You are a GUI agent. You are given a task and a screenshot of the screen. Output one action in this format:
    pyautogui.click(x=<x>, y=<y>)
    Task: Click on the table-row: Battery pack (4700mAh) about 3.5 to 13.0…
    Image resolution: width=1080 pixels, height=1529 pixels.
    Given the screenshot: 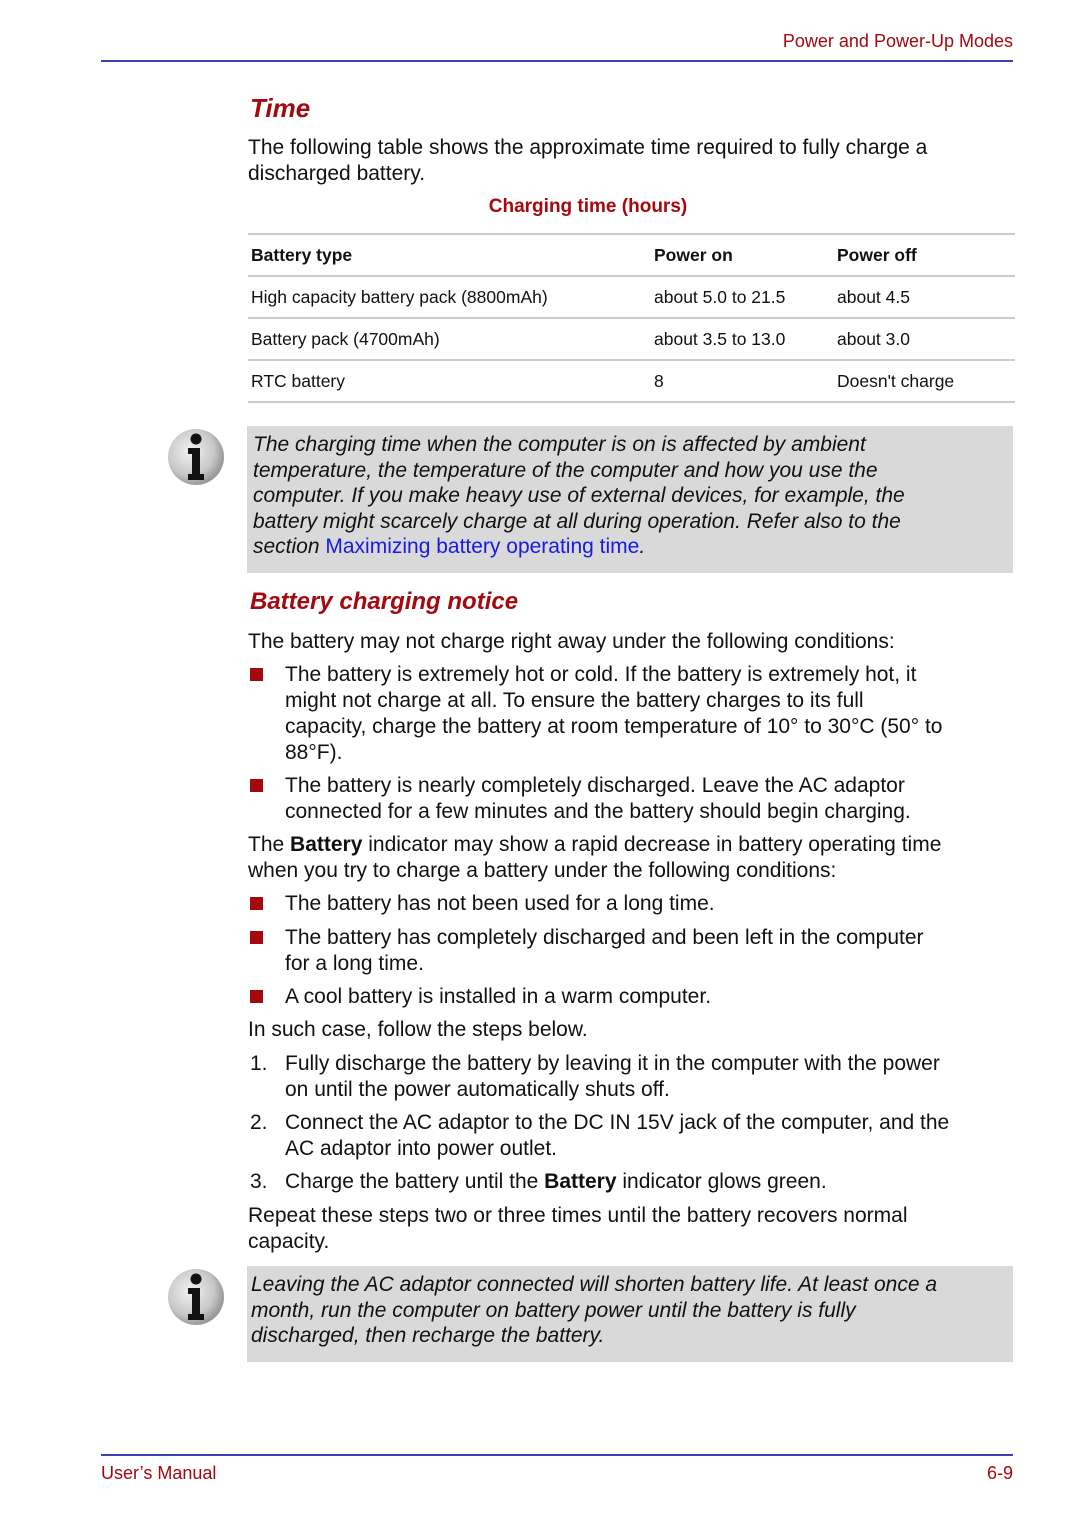 What is the action you would take?
    pyautogui.click(x=631, y=338)
    